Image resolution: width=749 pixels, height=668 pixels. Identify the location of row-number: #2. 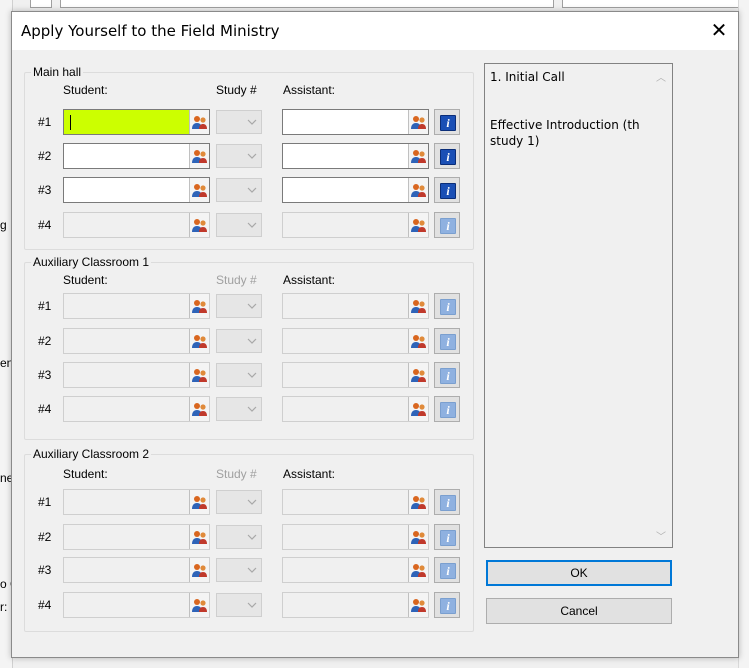
(45, 341).